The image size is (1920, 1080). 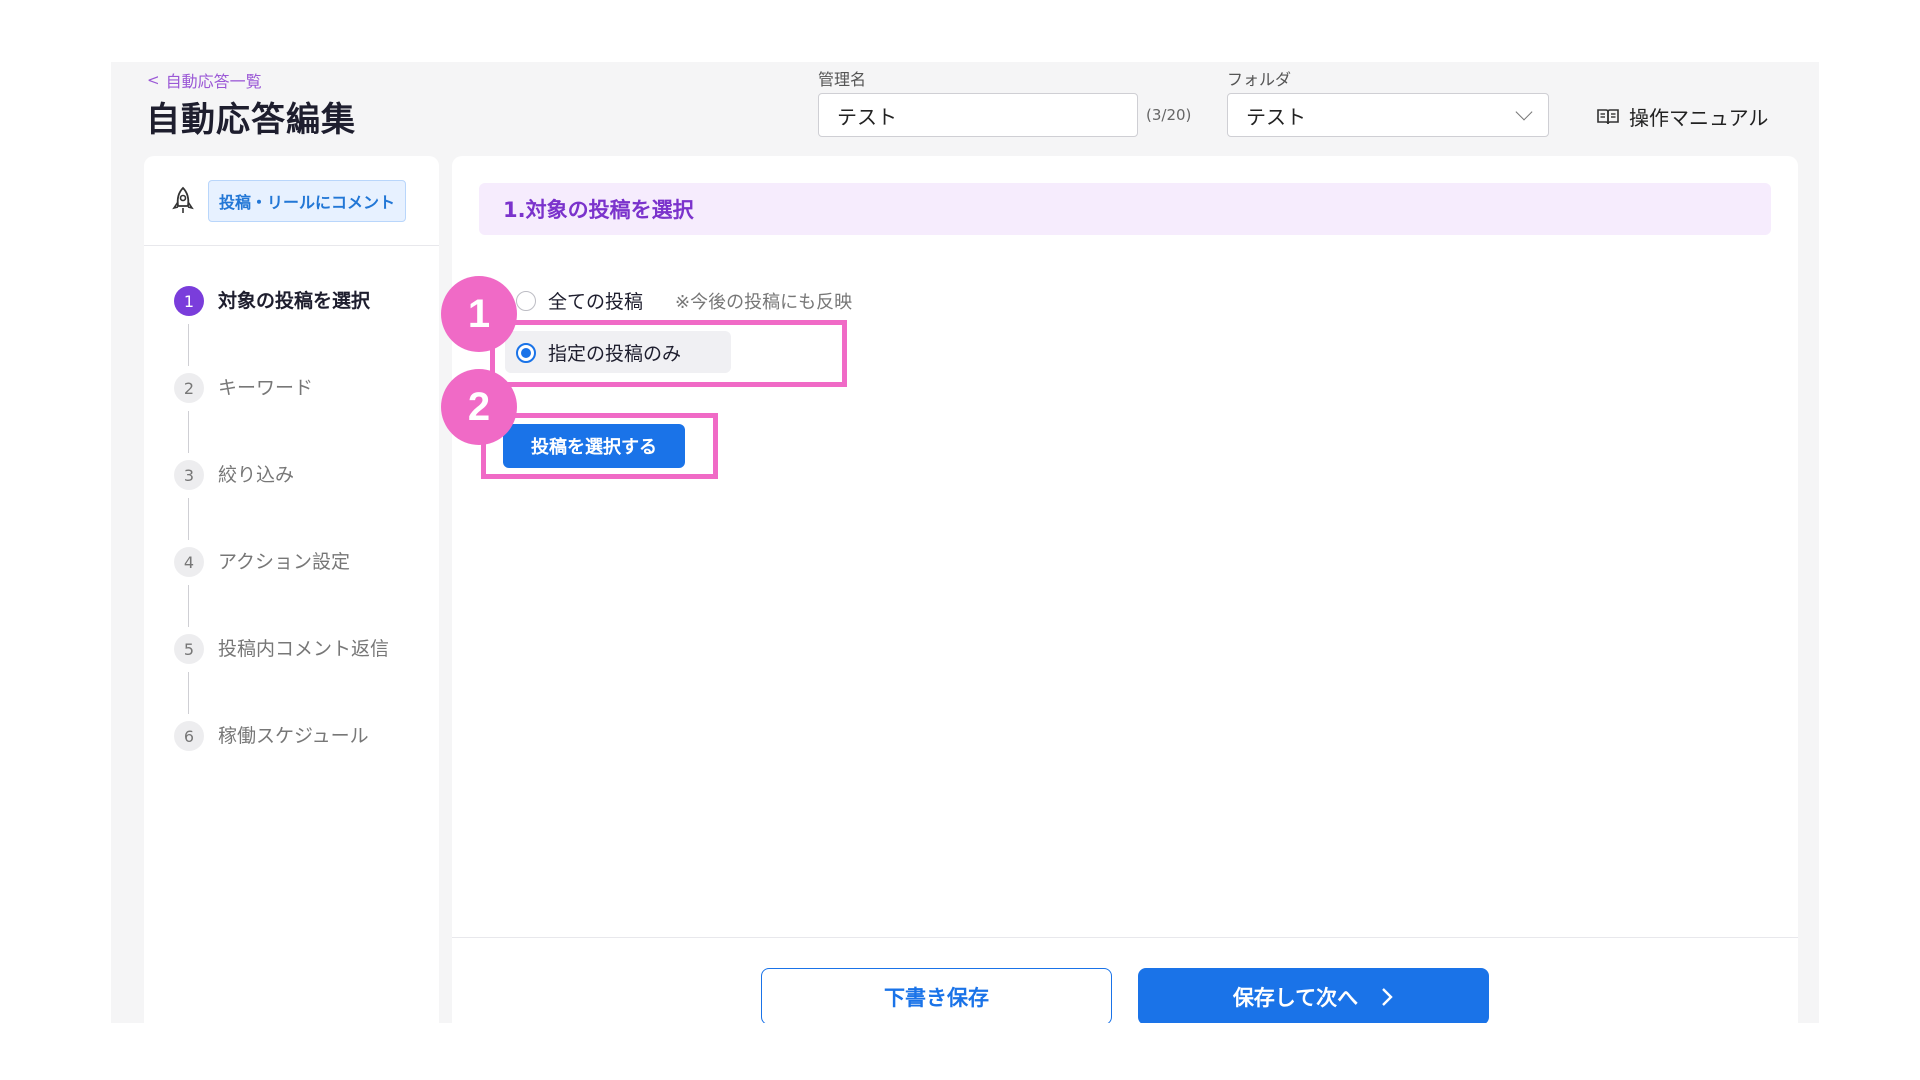 What do you see at coordinates (1276, 116) in the screenshot?
I see `folder-select-value: テスト` at bounding box center [1276, 116].